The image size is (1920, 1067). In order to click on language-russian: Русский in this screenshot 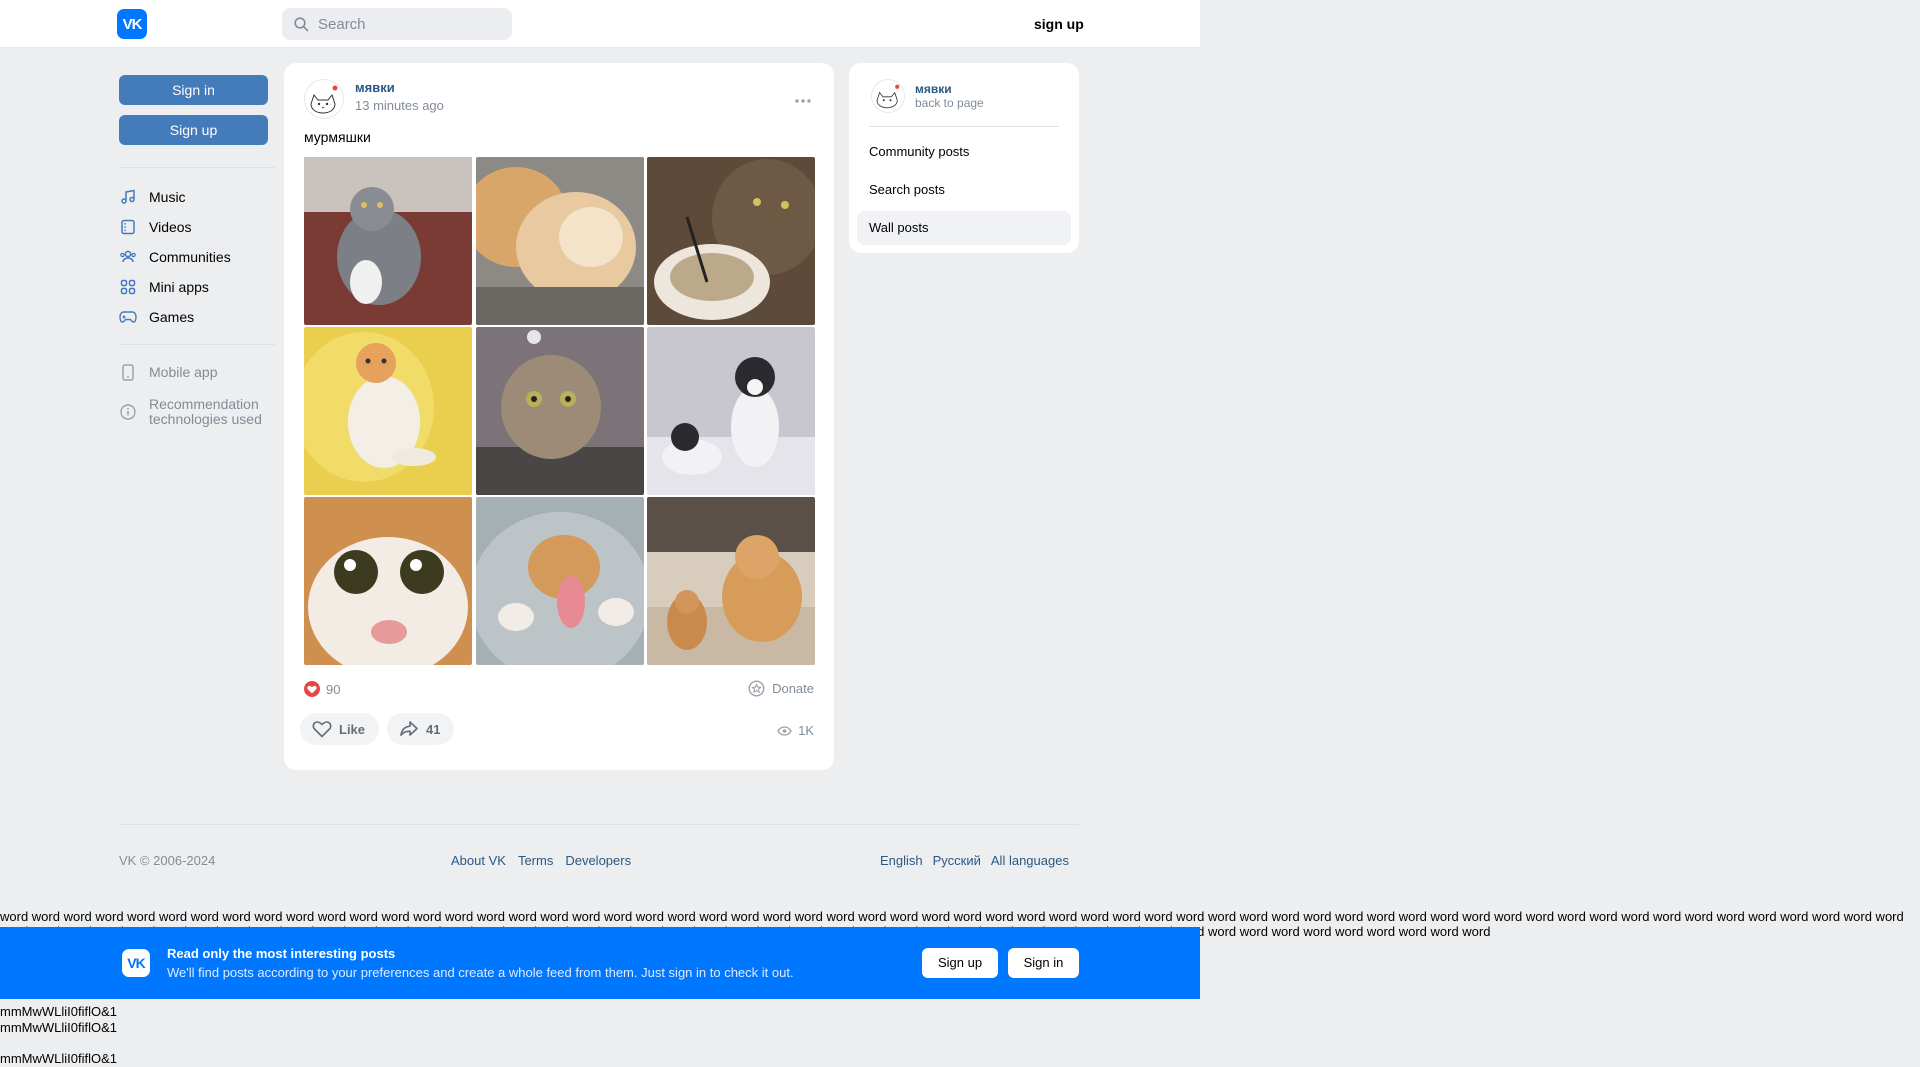, I will do `click(957, 860)`.